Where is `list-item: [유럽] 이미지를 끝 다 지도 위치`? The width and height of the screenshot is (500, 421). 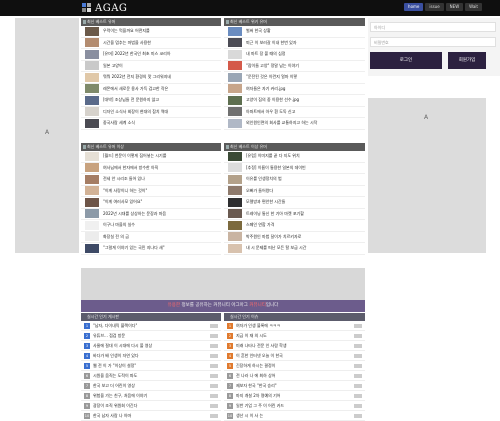 list-item: [유럽] 이미지를 끝 다 지도 위치 is located at coordinates (294, 157).